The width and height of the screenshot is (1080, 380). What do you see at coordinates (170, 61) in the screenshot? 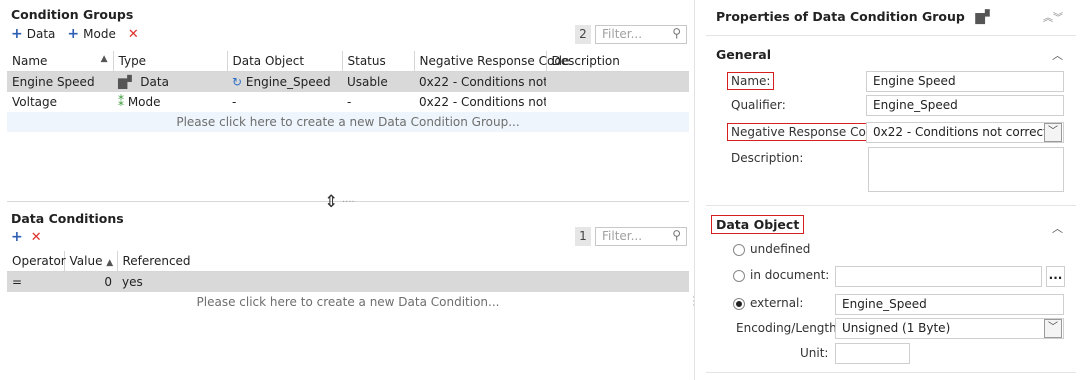
I see `col-header-type: Type` at bounding box center [170, 61].